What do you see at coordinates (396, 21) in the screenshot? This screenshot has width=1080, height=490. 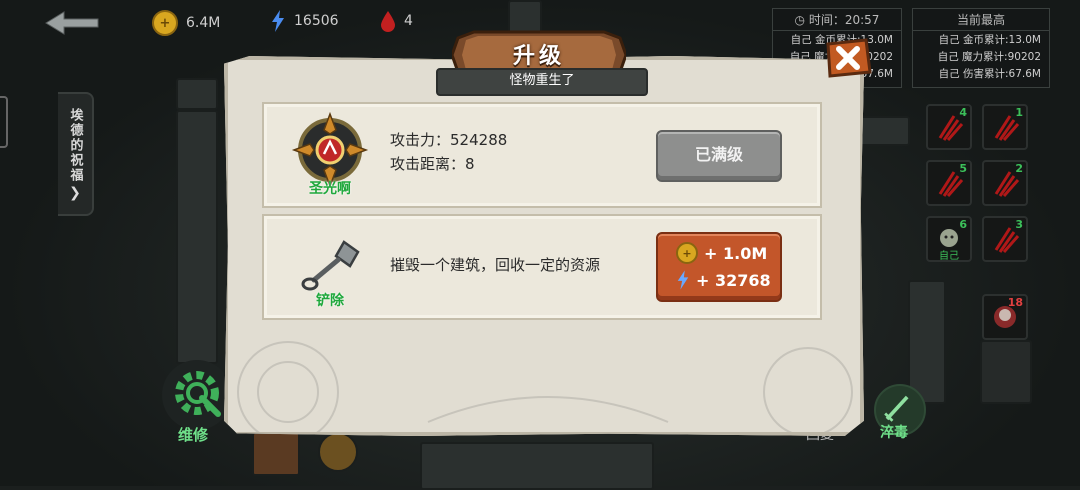 I see `lives-counter: 4` at bounding box center [396, 21].